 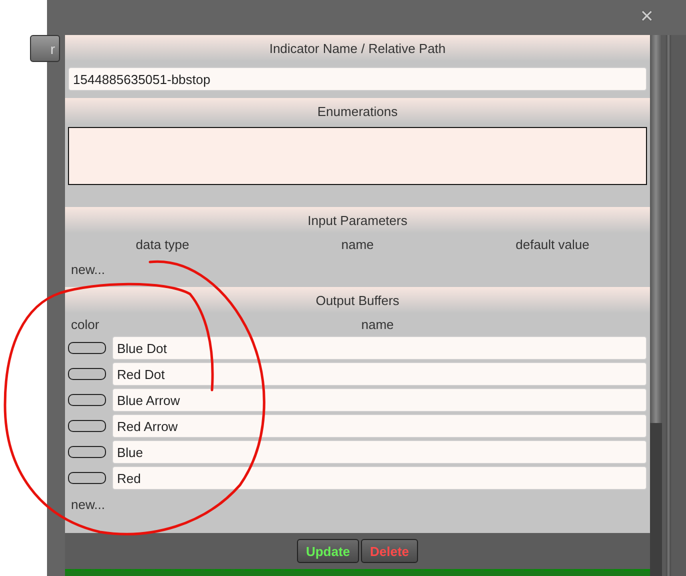 What do you see at coordinates (552, 244) in the screenshot?
I see `column-header: default value` at bounding box center [552, 244].